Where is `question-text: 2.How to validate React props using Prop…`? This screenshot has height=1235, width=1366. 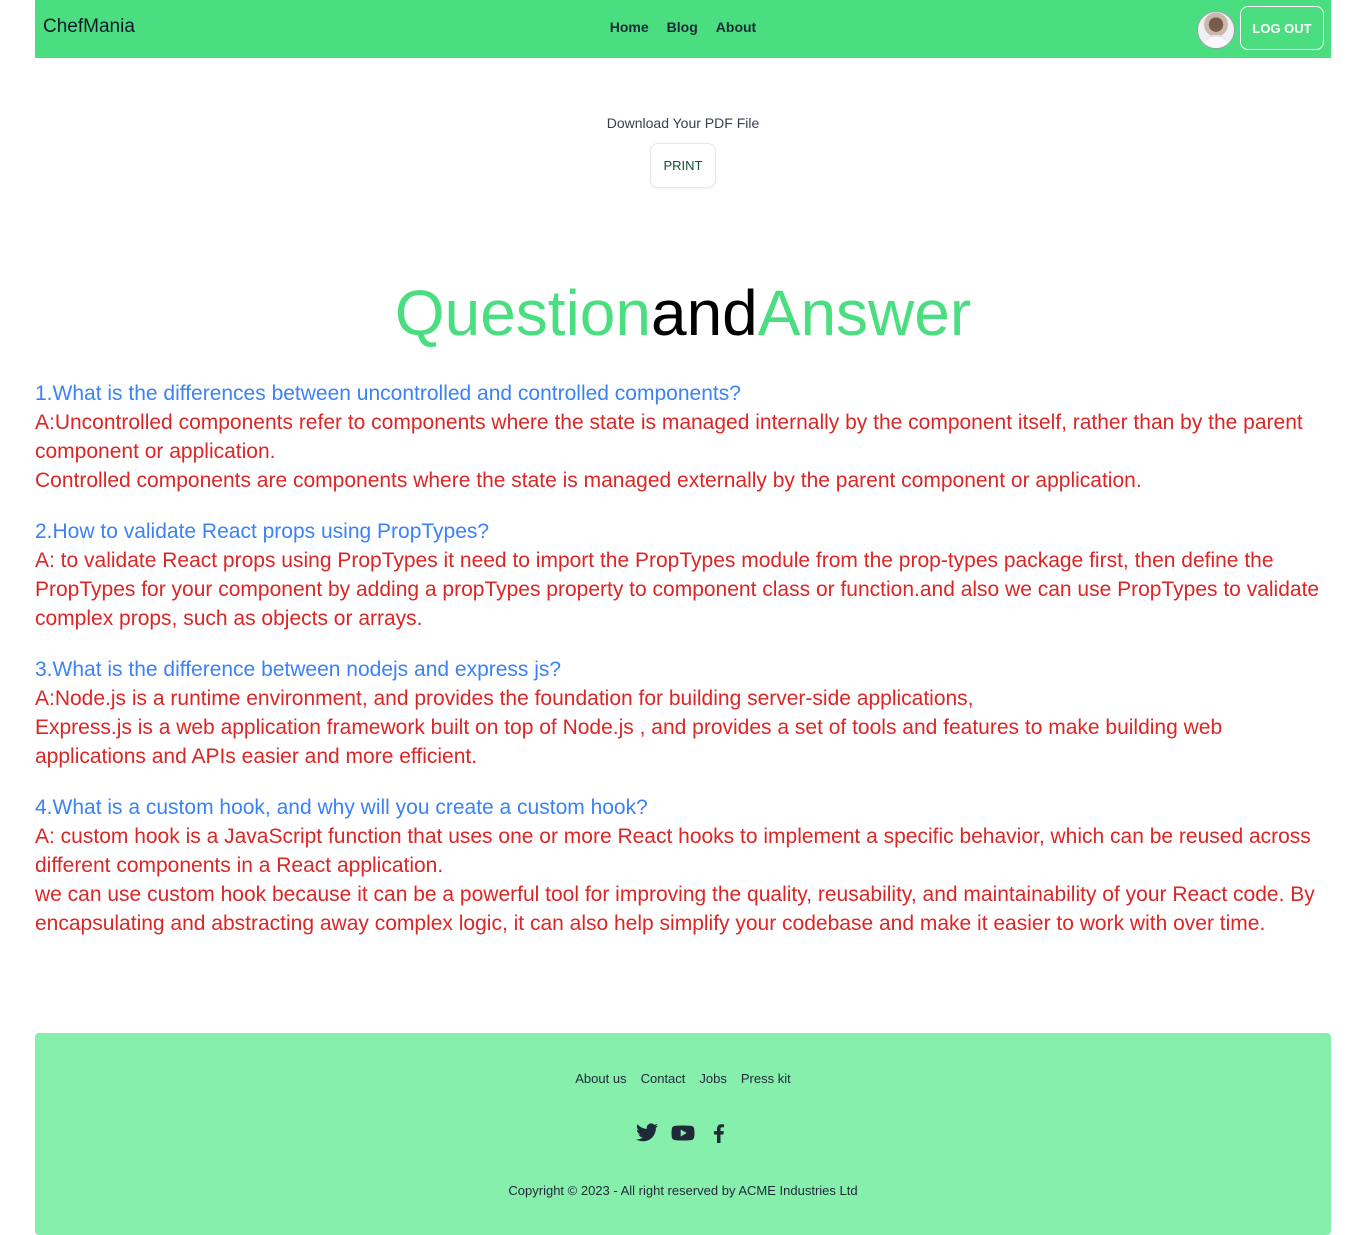 question-text: 2.How to validate React props using Prop… is located at coordinates (262, 531).